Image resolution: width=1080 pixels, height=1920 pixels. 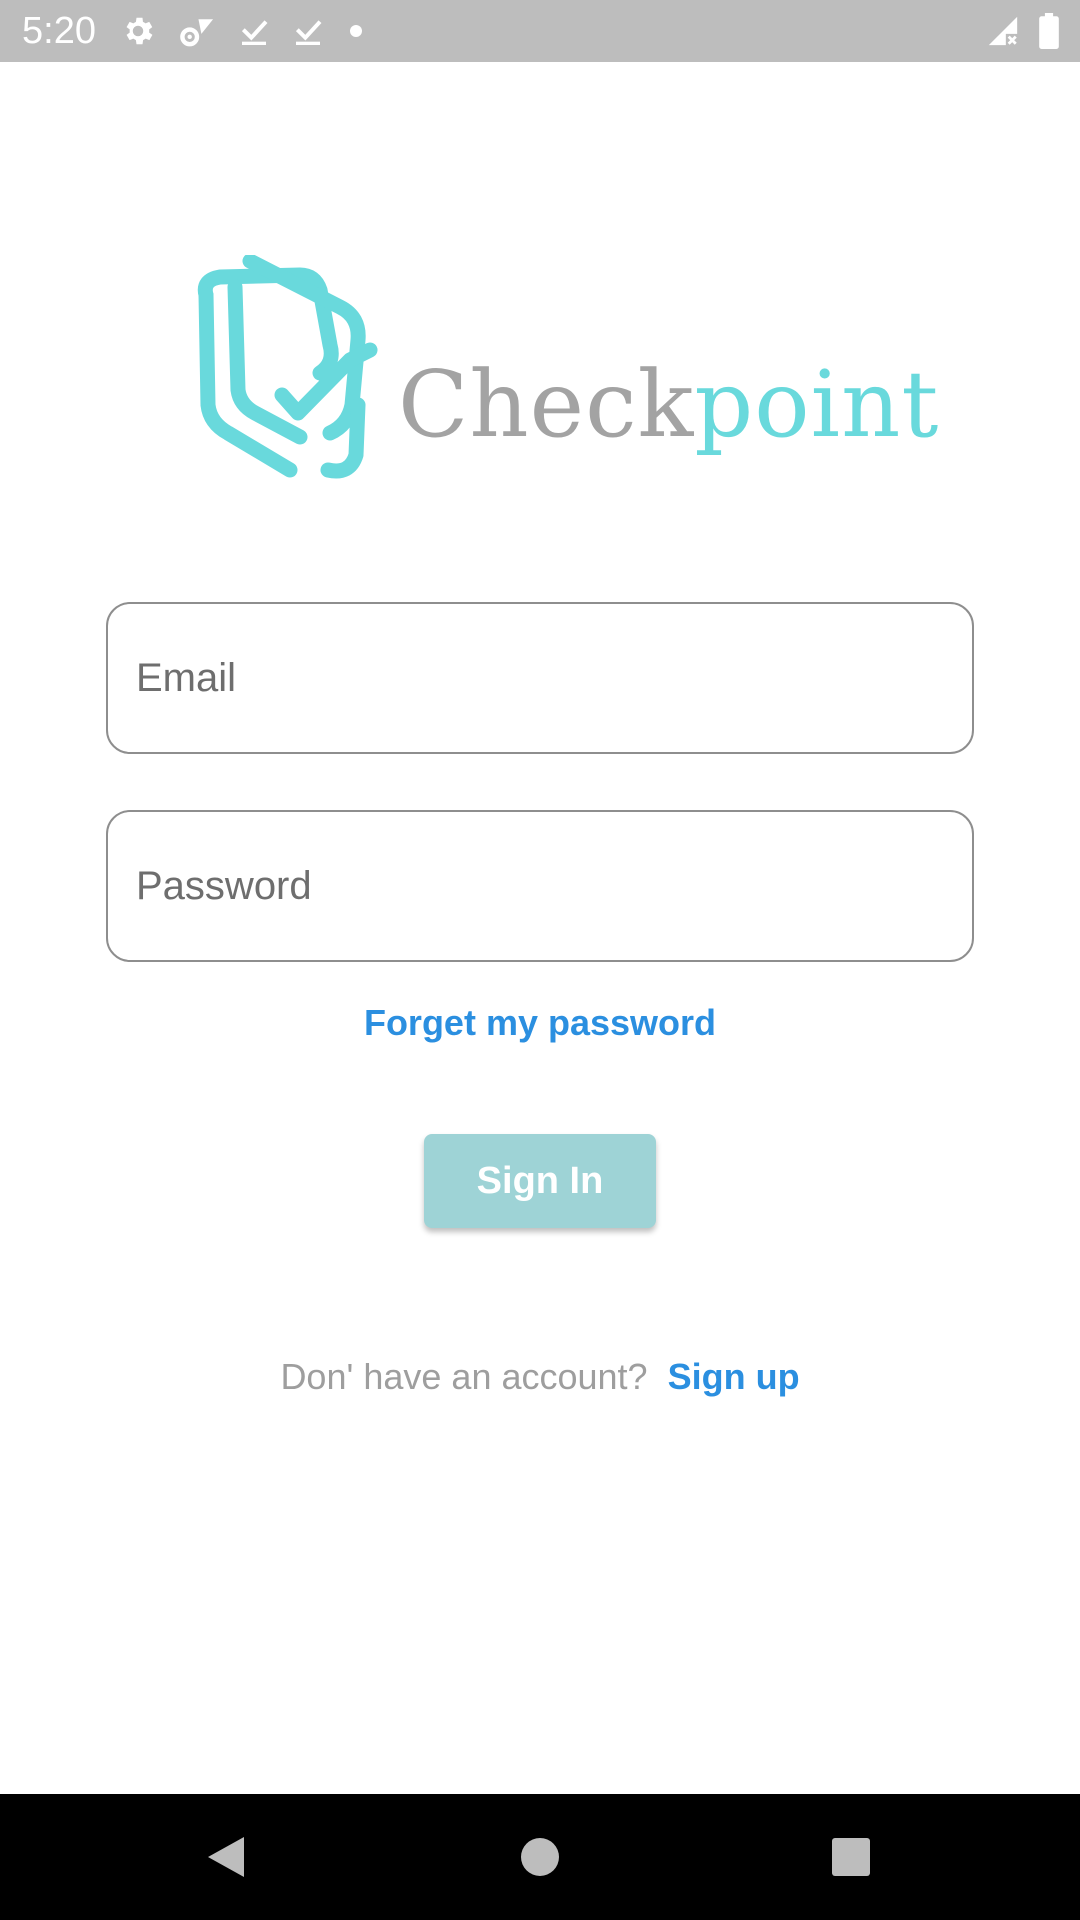 What do you see at coordinates (546, 404) in the screenshot?
I see `logo-word-check: Check` at bounding box center [546, 404].